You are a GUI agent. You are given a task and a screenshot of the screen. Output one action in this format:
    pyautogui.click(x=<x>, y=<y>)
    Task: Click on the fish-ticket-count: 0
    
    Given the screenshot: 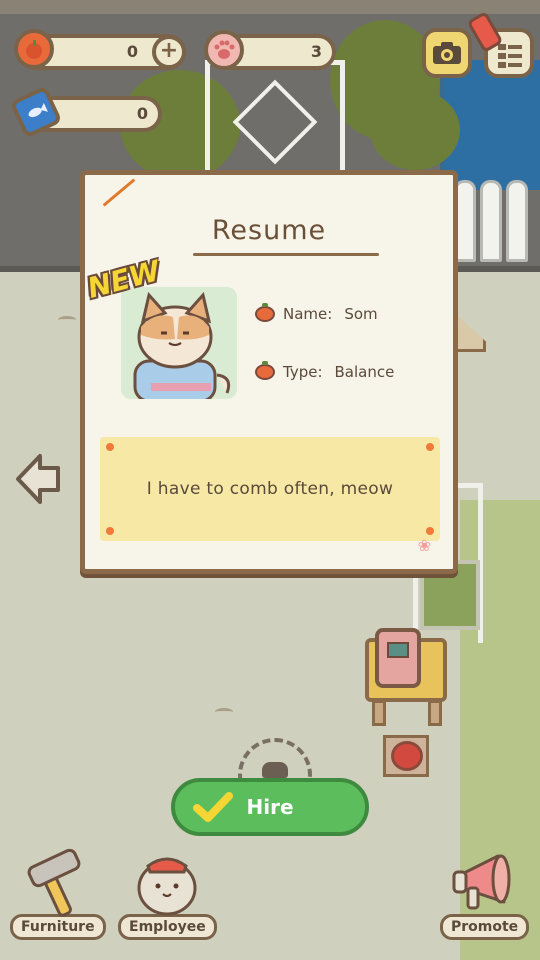 What is the action you would take?
    pyautogui.click(x=142, y=113)
    